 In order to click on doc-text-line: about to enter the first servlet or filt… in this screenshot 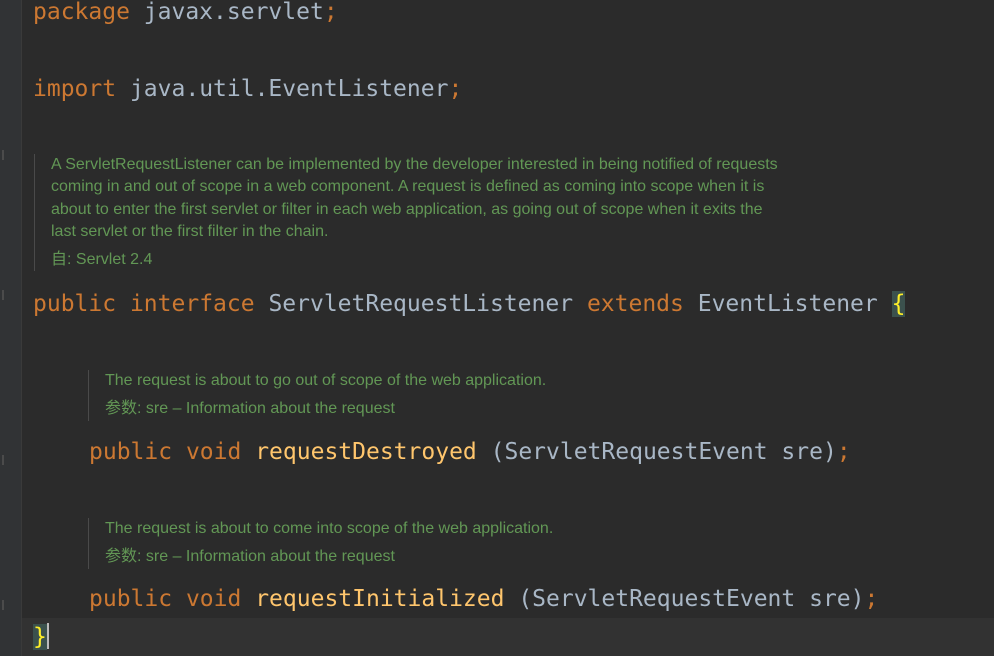, I will do `click(407, 209)`.